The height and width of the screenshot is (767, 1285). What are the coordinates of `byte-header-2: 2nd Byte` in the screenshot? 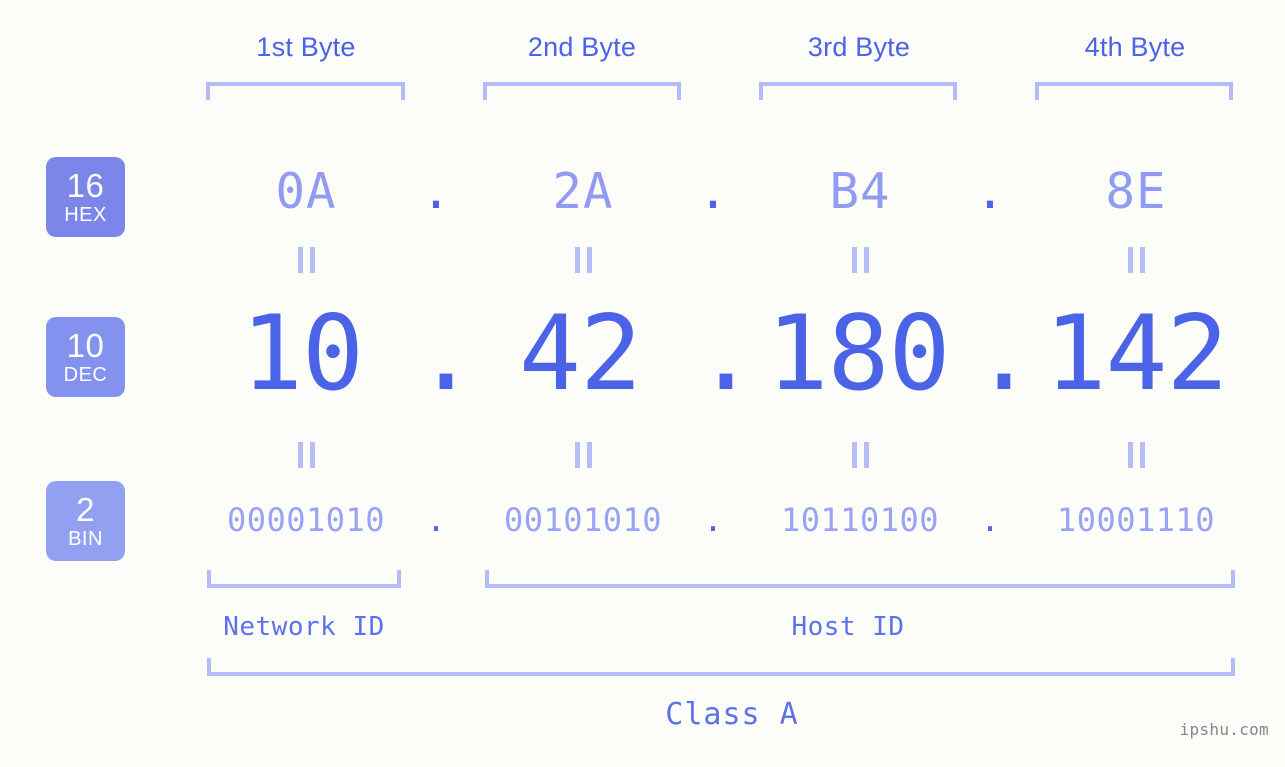 It's located at (582, 47).